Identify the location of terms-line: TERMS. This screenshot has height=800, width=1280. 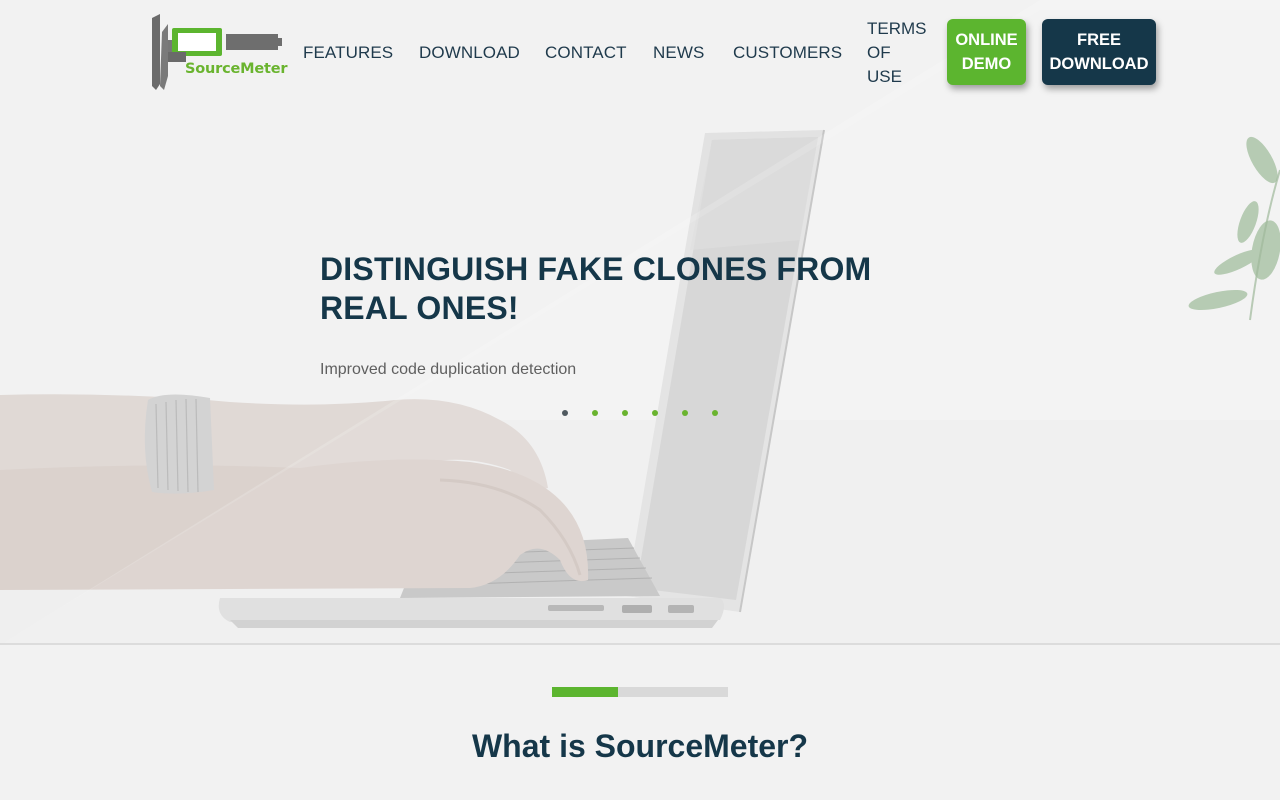
(897, 28).